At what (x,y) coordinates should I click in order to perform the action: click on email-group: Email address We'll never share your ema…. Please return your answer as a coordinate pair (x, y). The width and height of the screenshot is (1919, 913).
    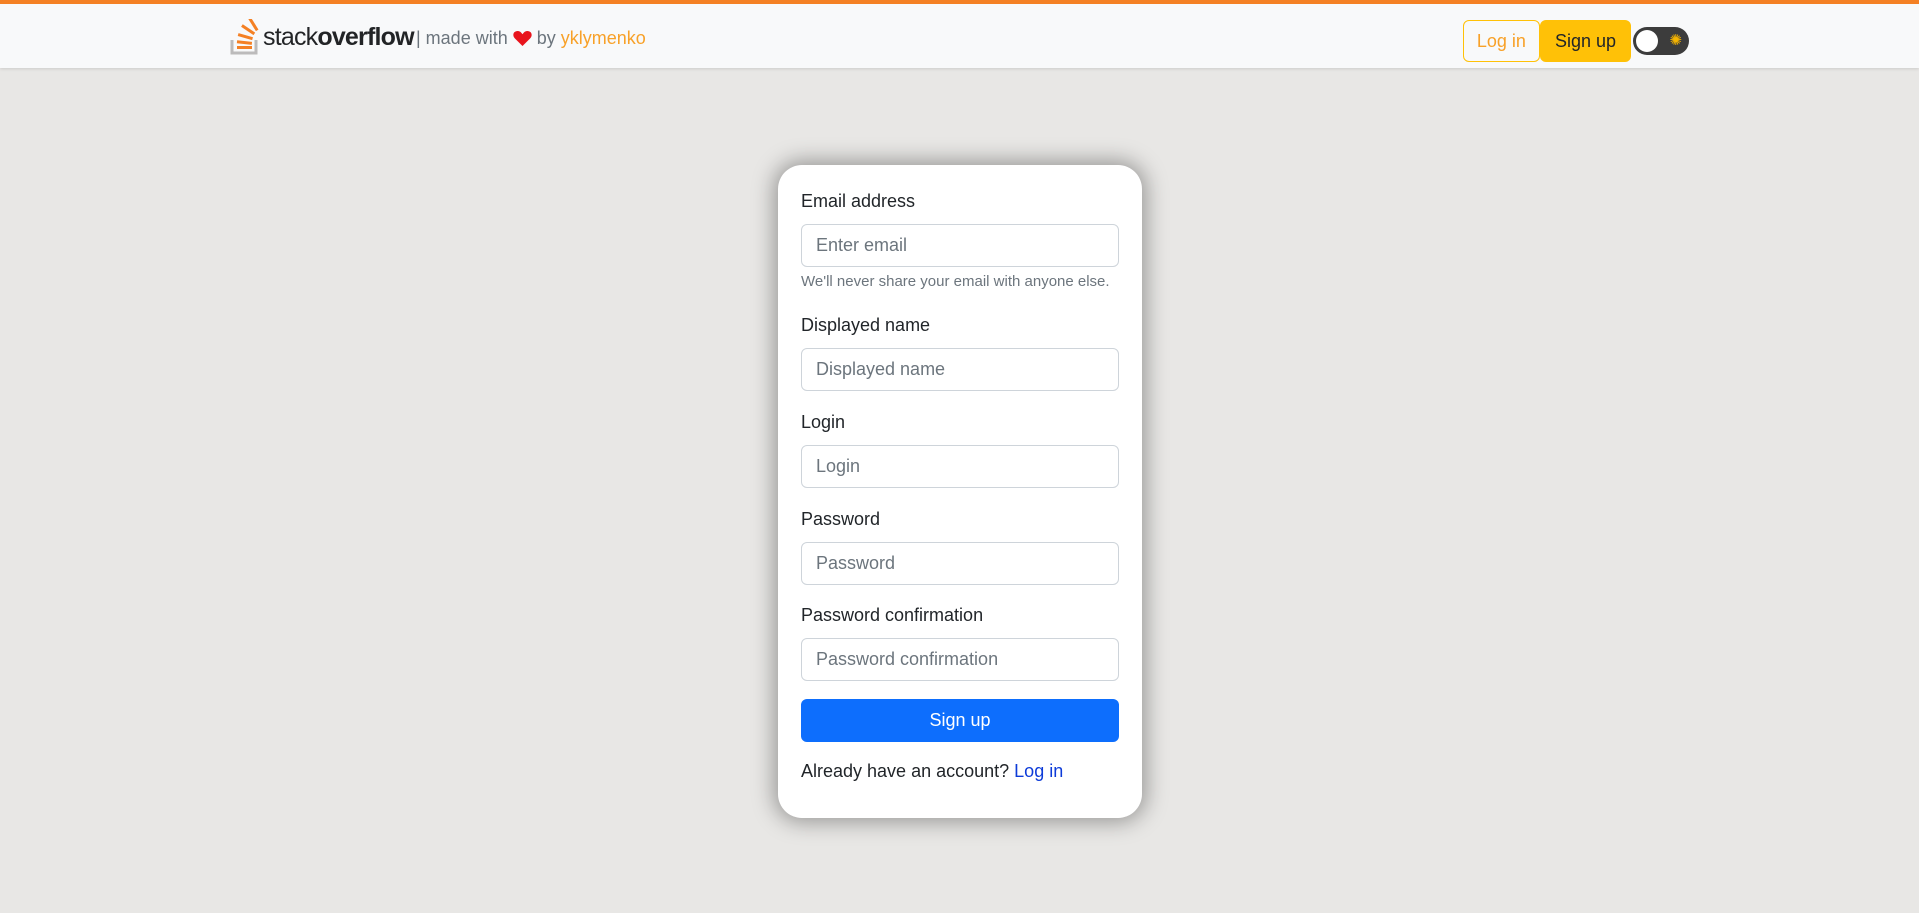
    Looking at the image, I should click on (960, 240).